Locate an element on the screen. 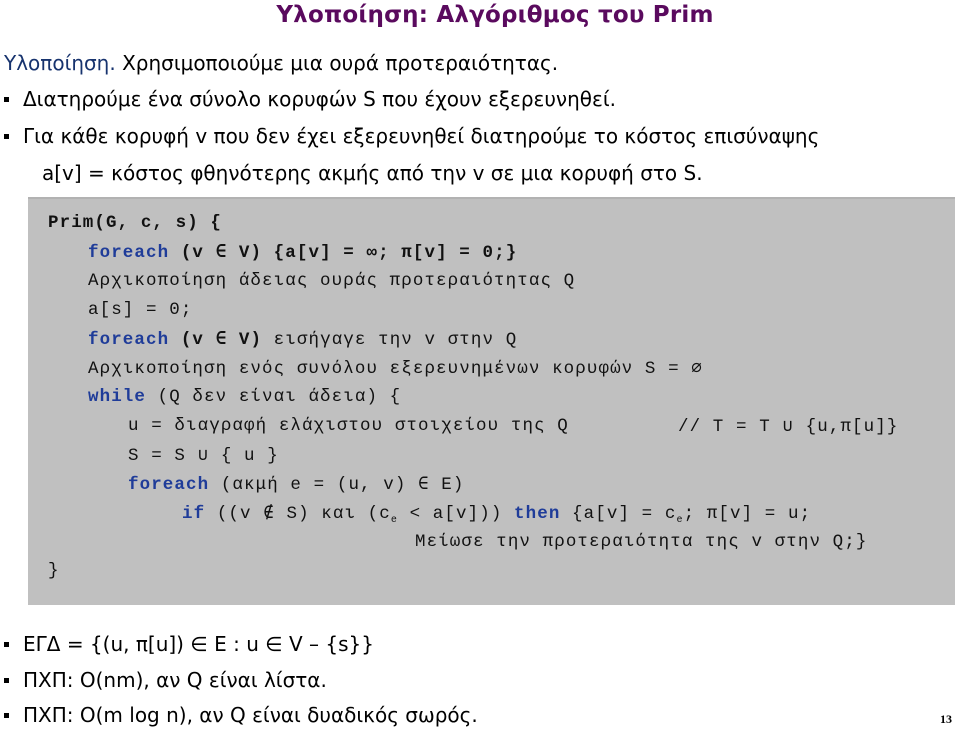  bullet-text: ΠΧΠ: O(nm), αν Q είναι λίστα. is located at coordinates (175, 680).